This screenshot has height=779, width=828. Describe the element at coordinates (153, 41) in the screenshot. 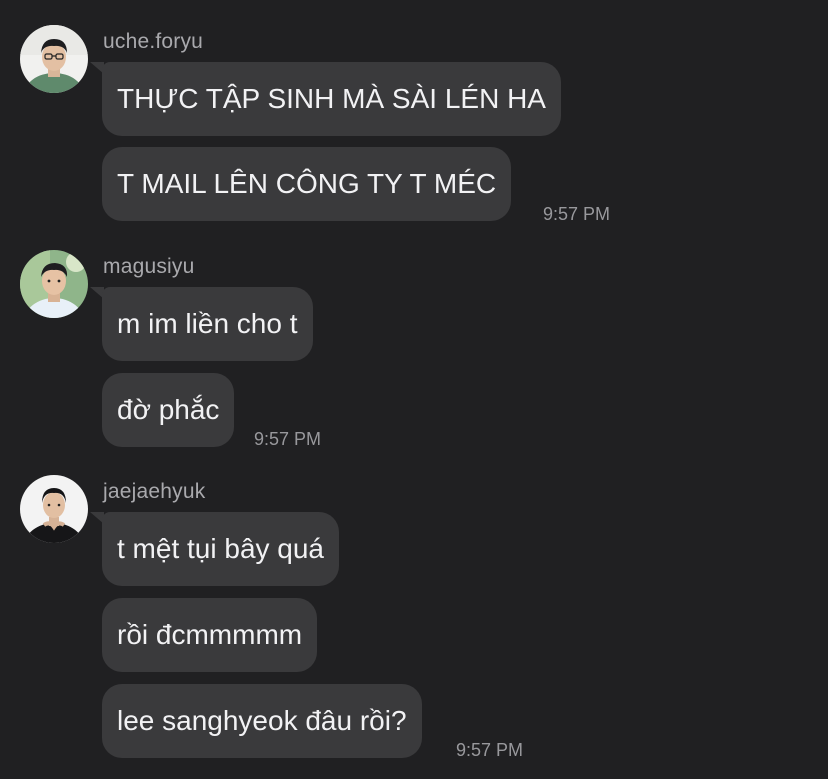

I see `username: uche.foryu` at that location.